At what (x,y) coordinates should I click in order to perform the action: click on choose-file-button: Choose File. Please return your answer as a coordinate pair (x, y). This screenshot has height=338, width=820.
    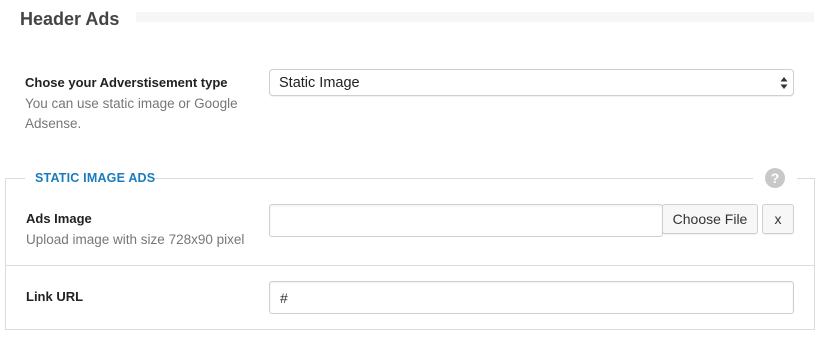
    Looking at the image, I should click on (710, 219).